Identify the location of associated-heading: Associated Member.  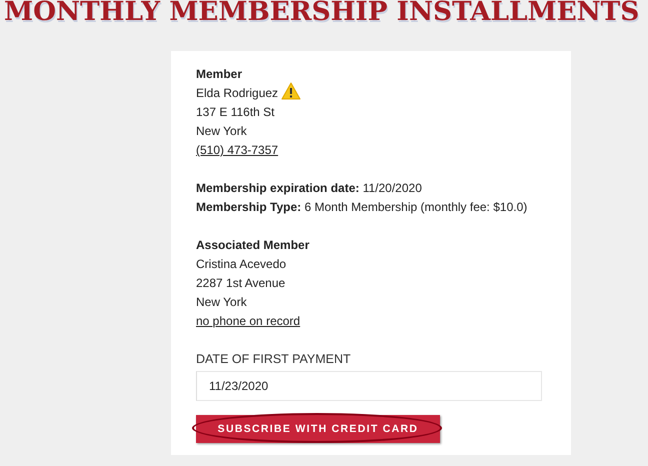
(253, 245).